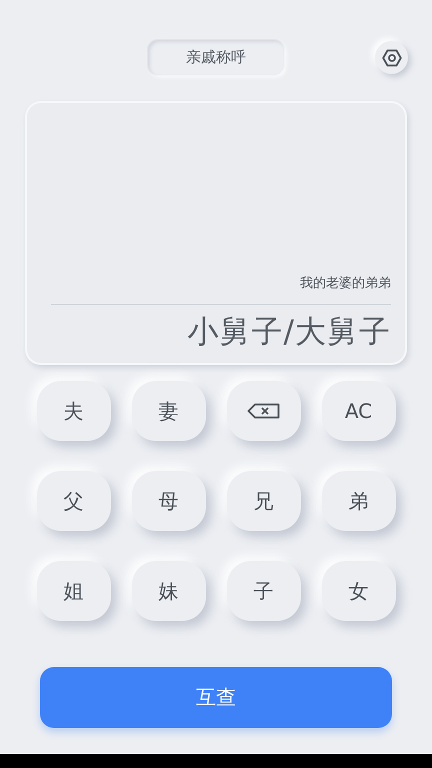 The height and width of the screenshot is (768, 432). What do you see at coordinates (359, 501) in the screenshot?
I see `keypad-key: 弟` at bounding box center [359, 501].